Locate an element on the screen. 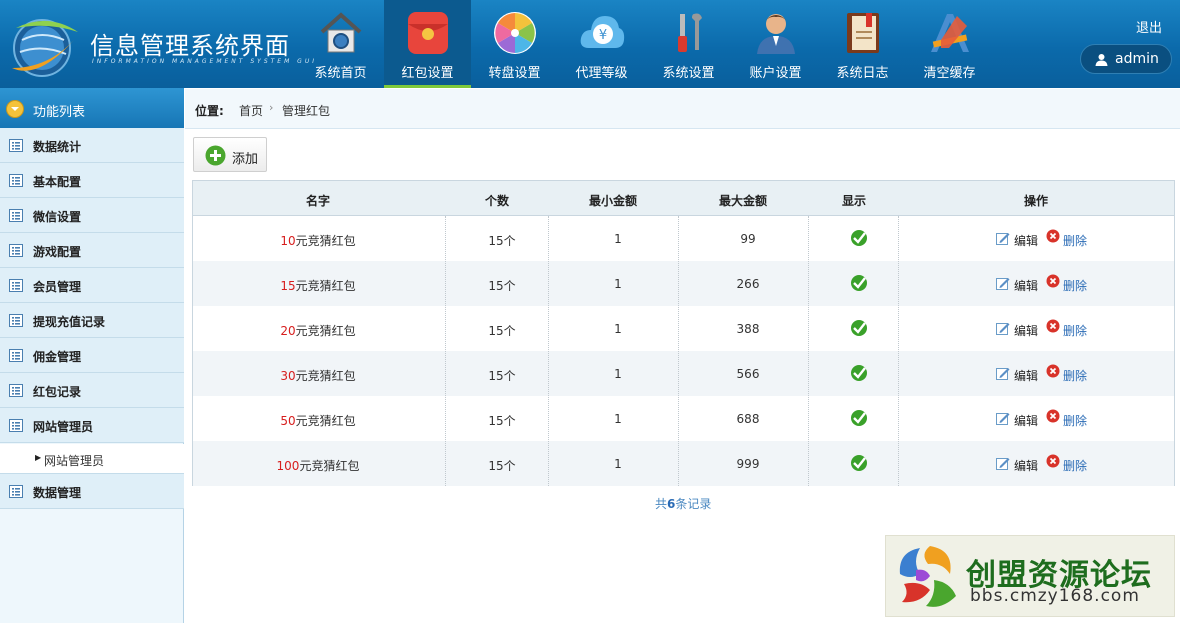  nav-clear-cache: 清空缓存 is located at coordinates (949, 44).